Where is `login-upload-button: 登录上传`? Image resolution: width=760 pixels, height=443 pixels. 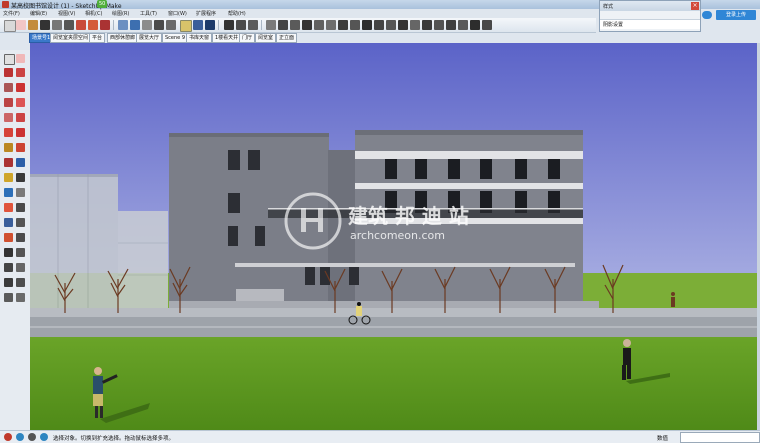 login-upload-button: 登录上传 is located at coordinates (736, 15).